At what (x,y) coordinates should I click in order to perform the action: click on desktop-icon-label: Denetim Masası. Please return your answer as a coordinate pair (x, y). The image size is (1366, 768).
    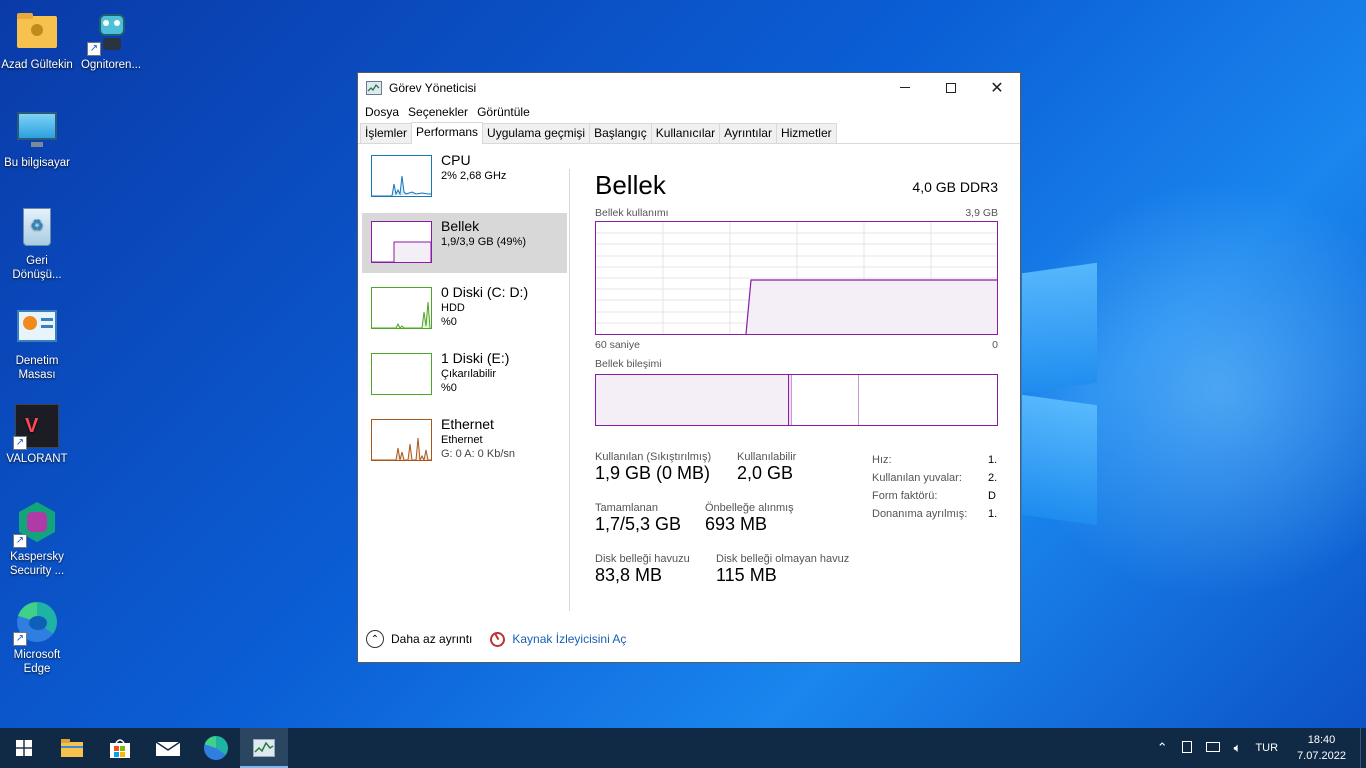
    Looking at the image, I should click on (37, 368).